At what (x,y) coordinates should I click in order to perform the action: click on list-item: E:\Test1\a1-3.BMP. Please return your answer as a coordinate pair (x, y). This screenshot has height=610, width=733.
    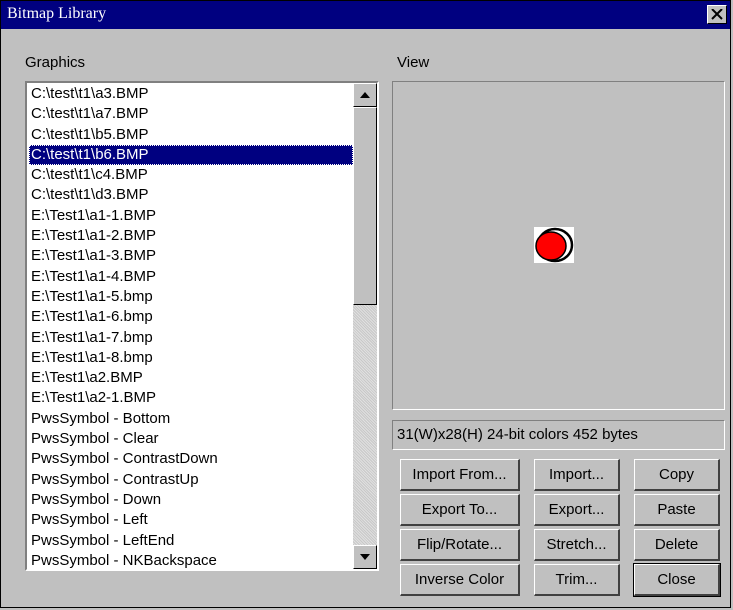
    Looking at the image, I should click on (191, 256).